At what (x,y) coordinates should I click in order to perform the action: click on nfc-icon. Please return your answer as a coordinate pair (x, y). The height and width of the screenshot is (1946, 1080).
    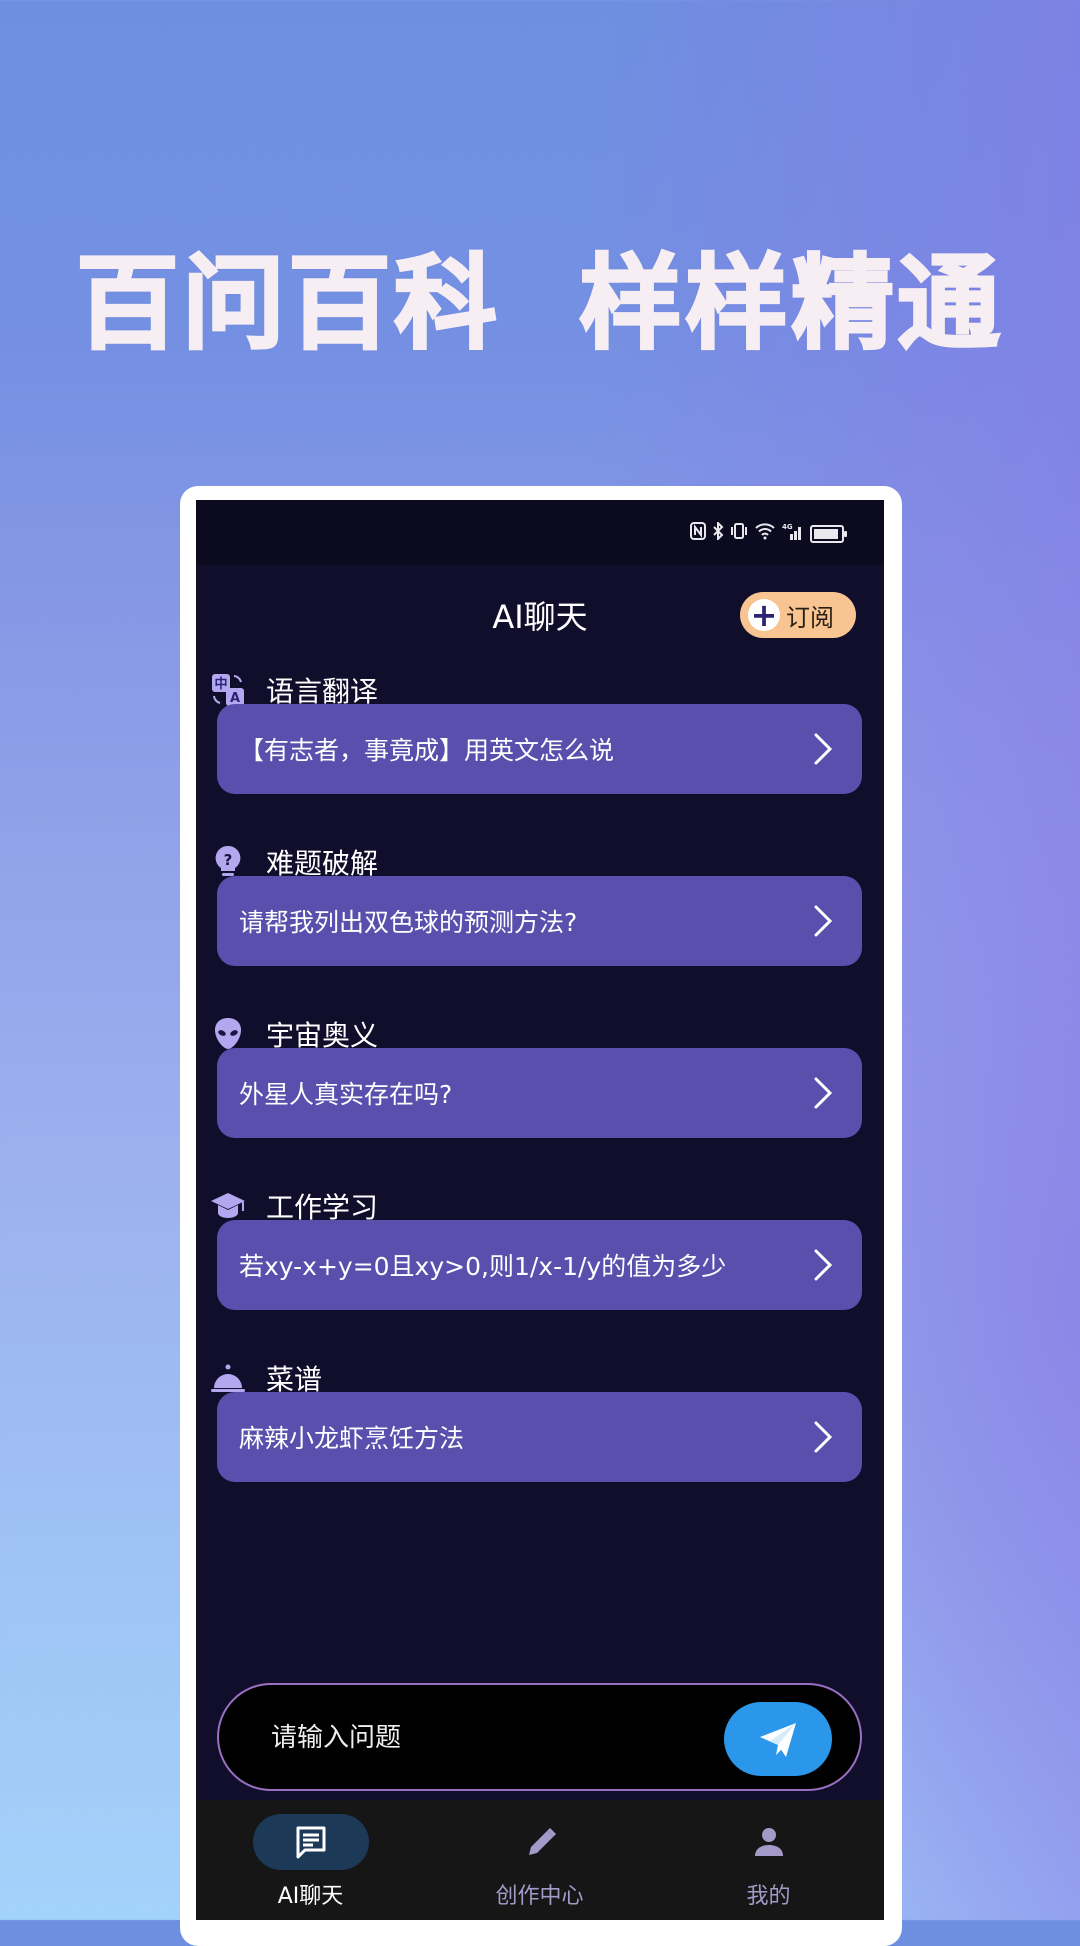
    Looking at the image, I should click on (698, 533).